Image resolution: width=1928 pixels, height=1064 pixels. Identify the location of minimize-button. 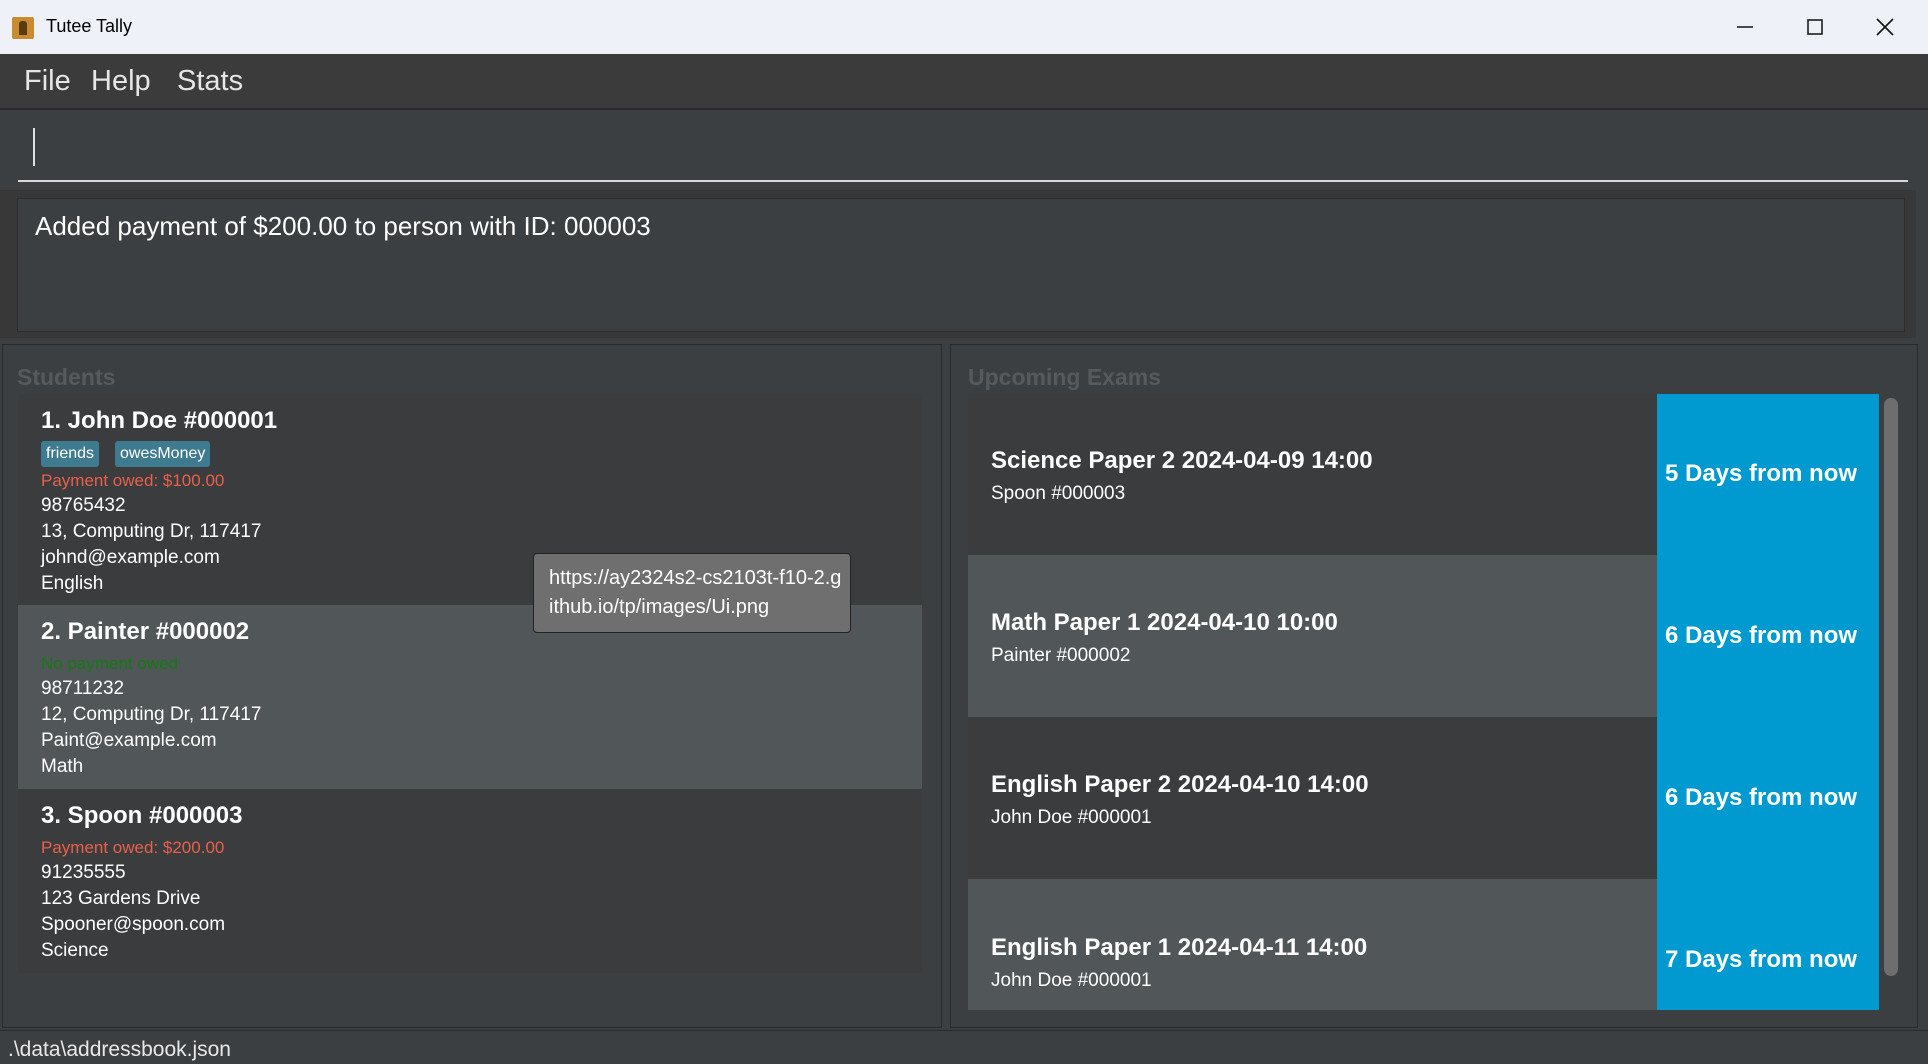
(1745, 27).